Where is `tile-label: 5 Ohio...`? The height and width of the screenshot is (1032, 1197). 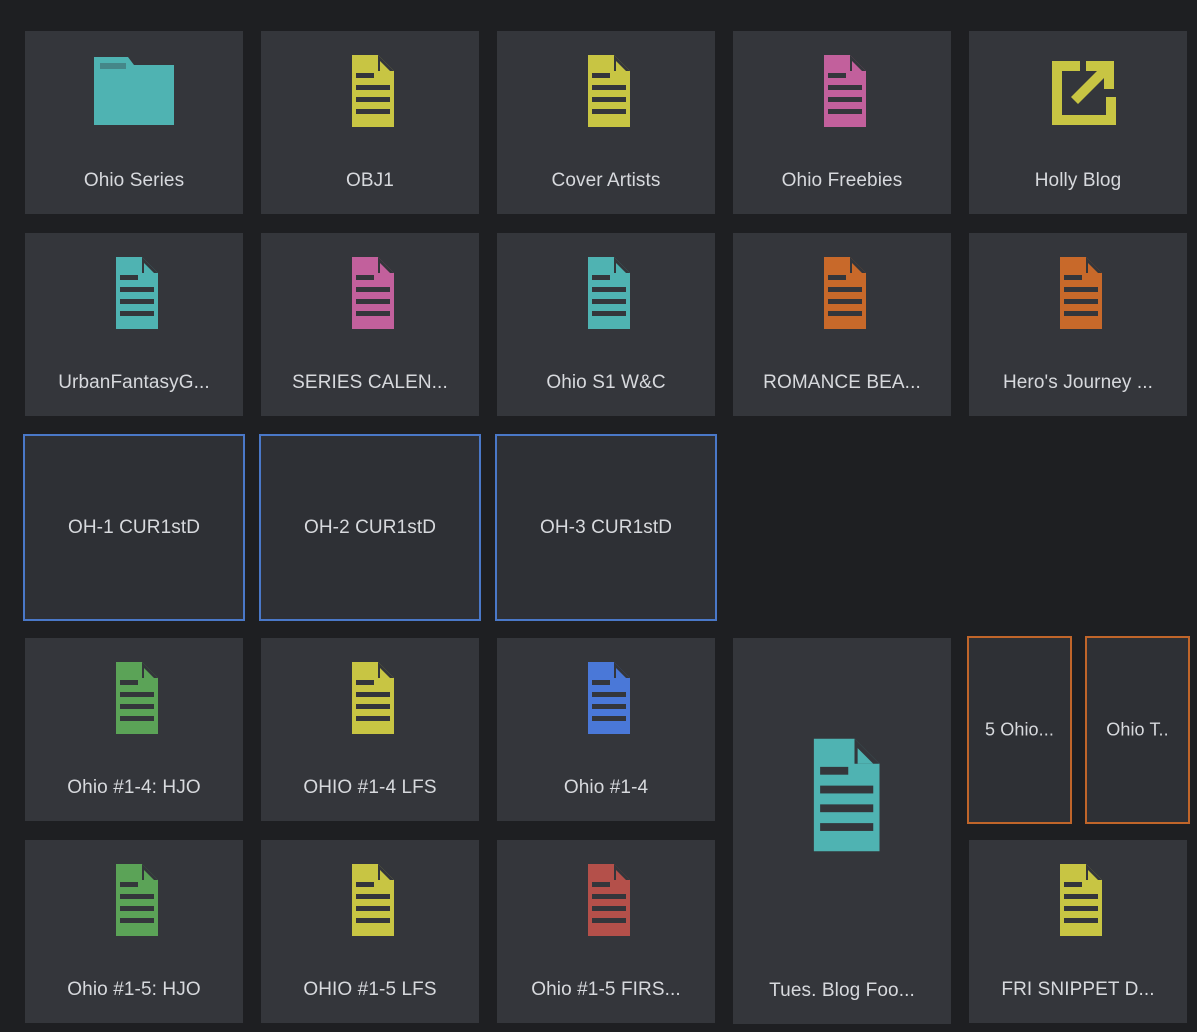
tile-label: 5 Ohio... is located at coordinates (1019, 729).